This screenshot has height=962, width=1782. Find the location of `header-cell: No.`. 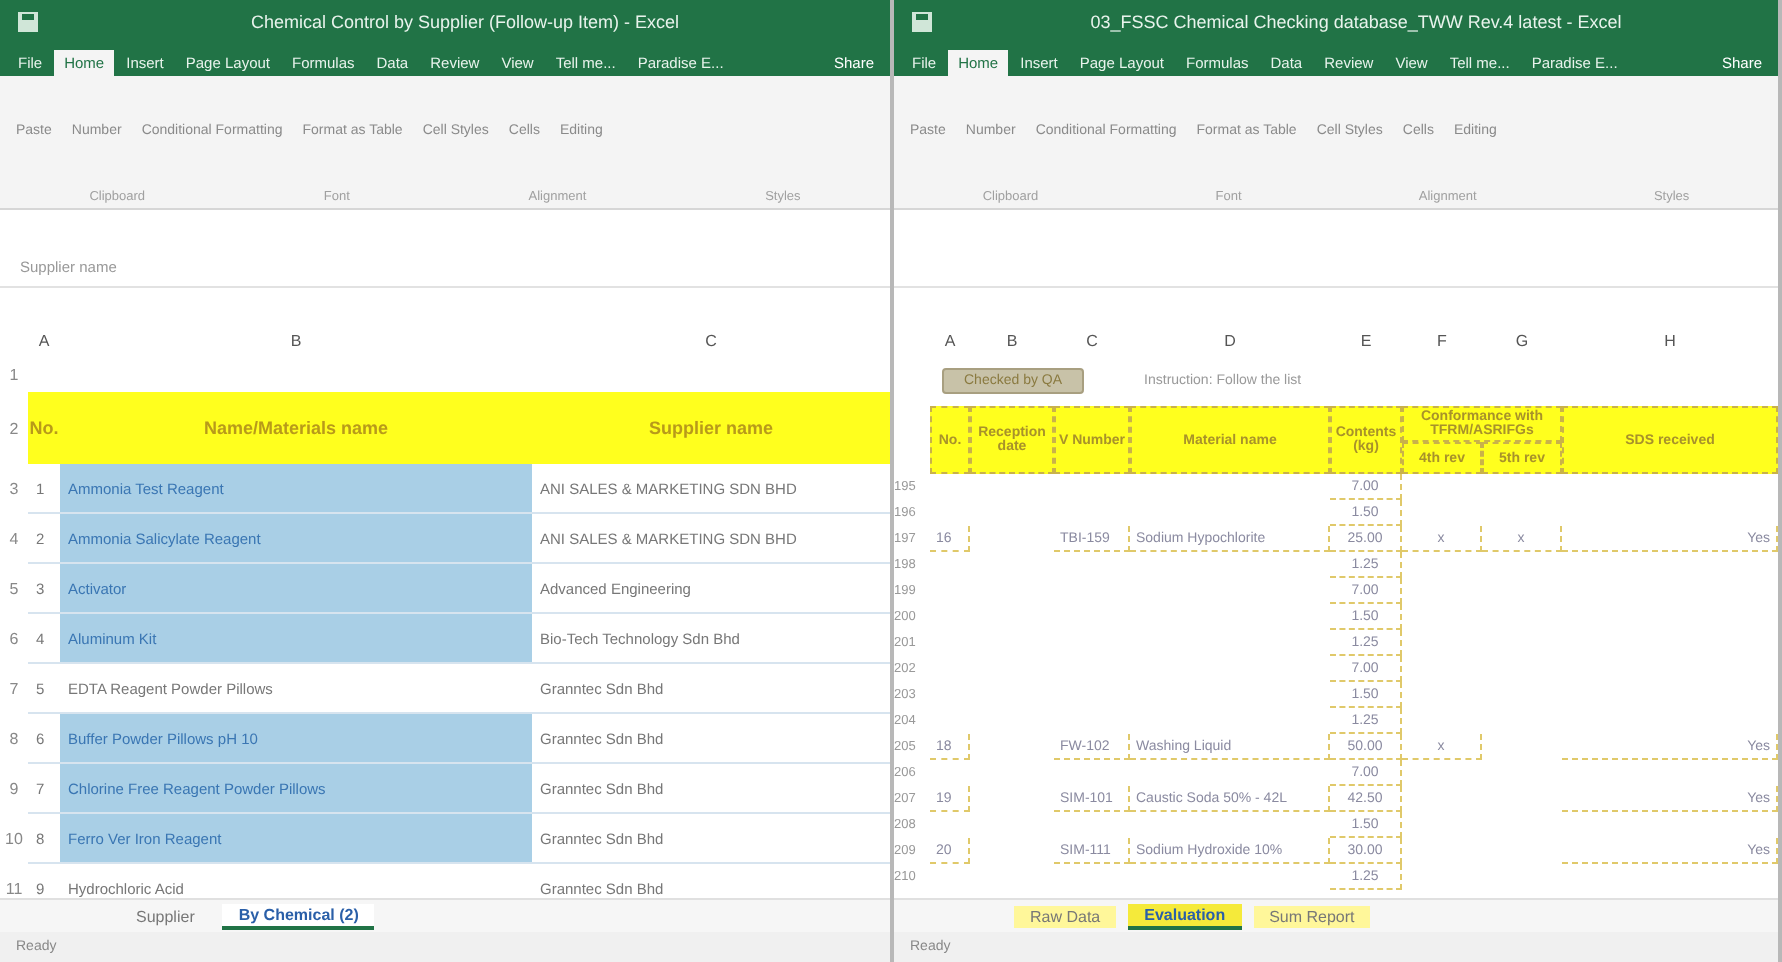

header-cell: No. is located at coordinates (44, 428).